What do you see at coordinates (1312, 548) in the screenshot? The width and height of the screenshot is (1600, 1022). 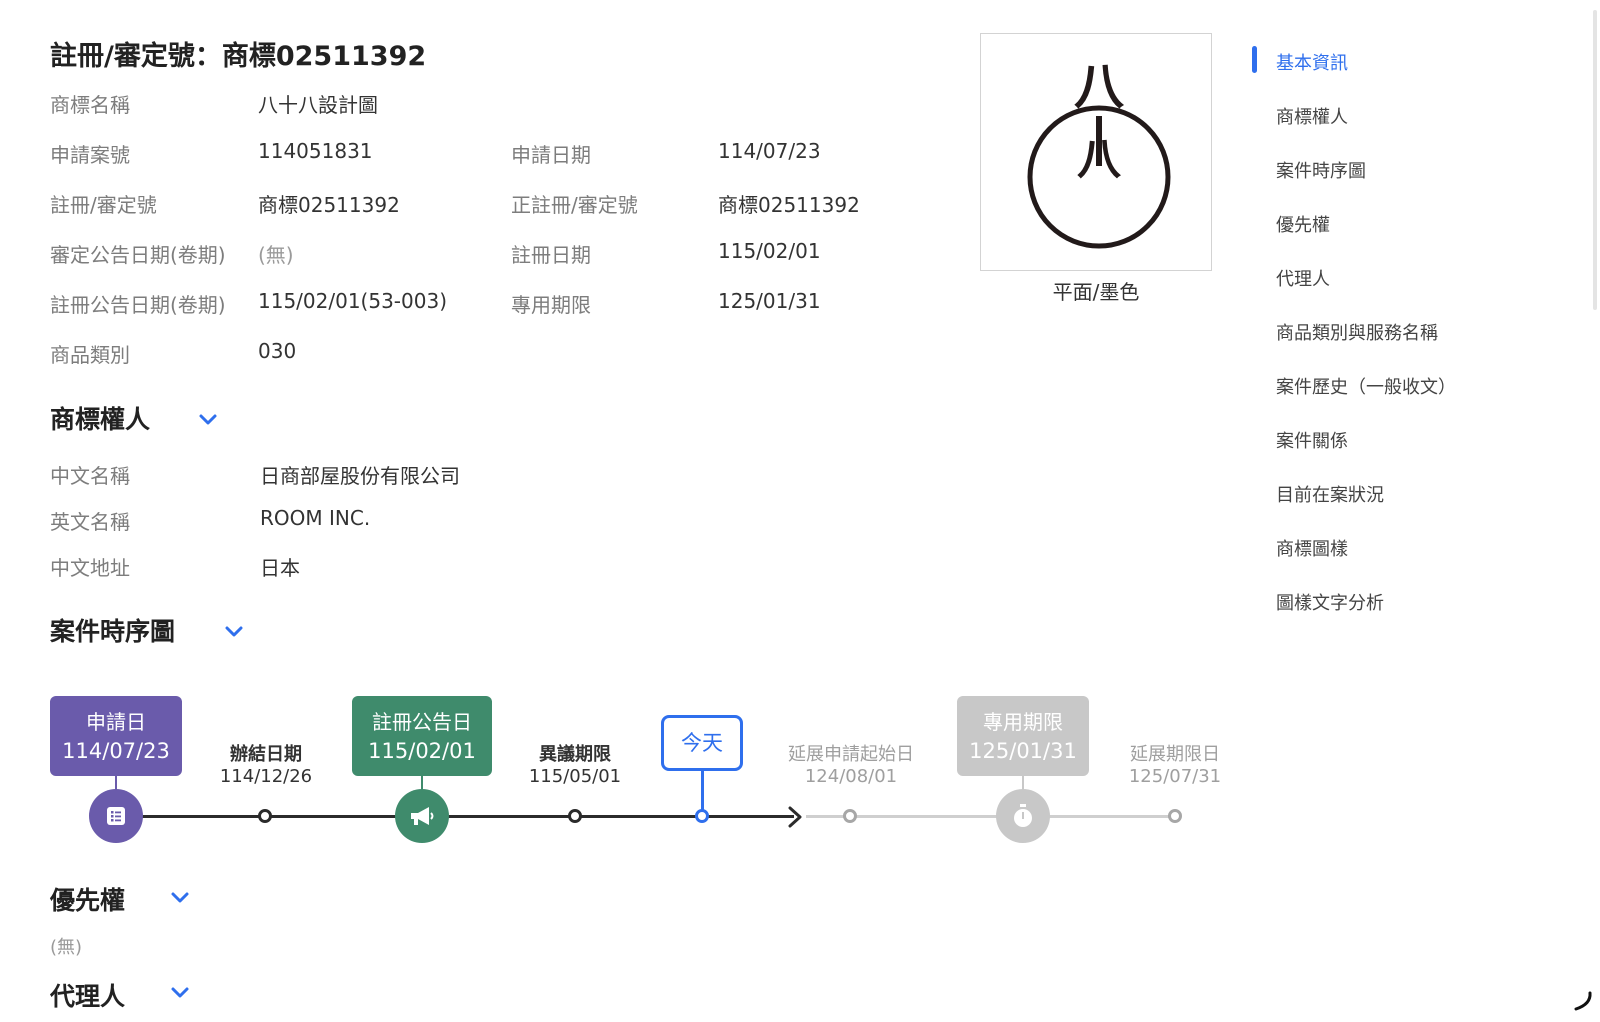 I see `nav-item-trademark-image: 商標圖樣` at bounding box center [1312, 548].